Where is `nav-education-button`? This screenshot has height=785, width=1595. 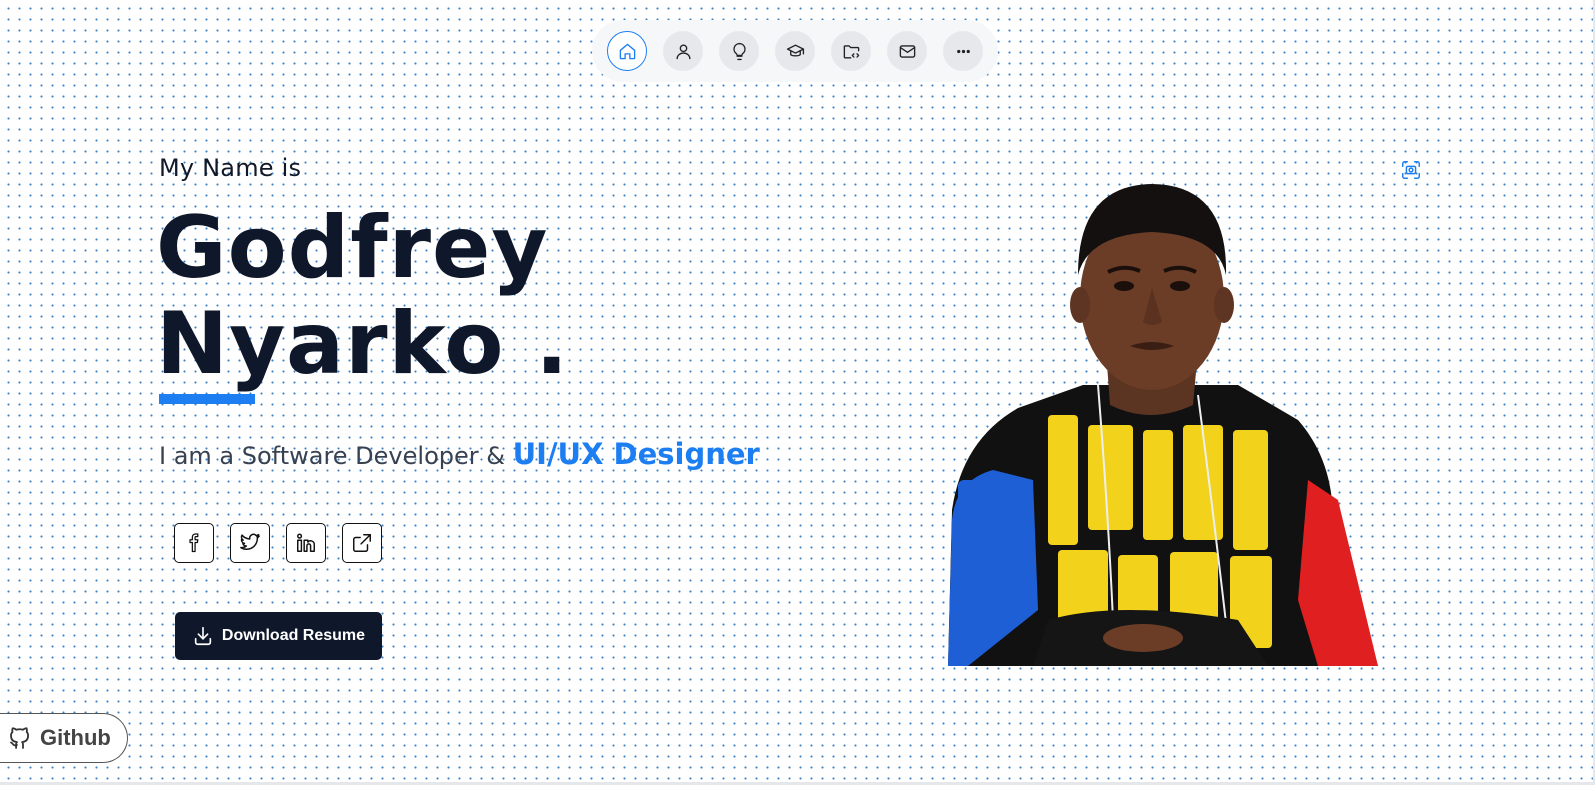
nav-education-button is located at coordinates (795, 51).